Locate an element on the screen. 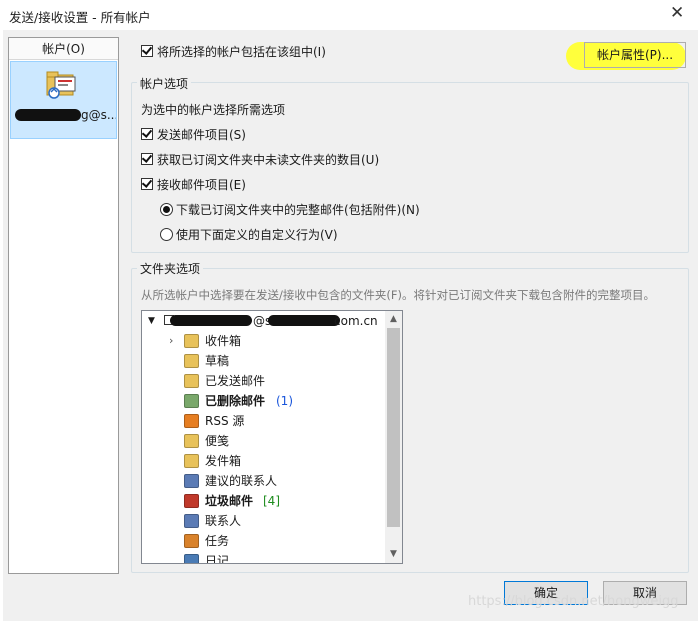  vertical-scrollbar: ▲ ▼ is located at coordinates (393, 437).